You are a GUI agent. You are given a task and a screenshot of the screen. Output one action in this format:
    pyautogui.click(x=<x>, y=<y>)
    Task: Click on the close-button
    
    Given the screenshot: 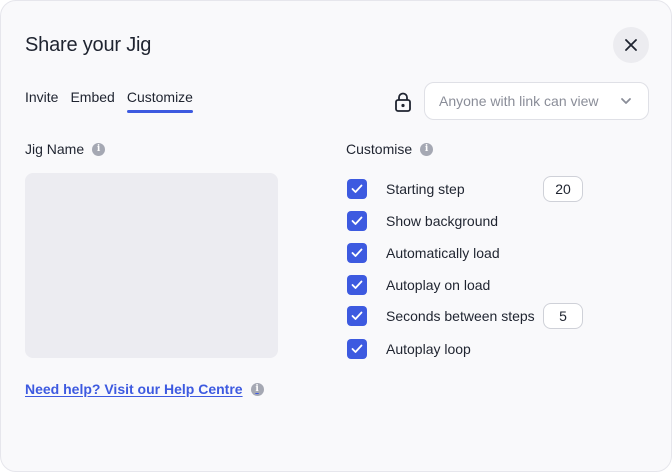 What is the action you would take?
    pyautogui.click(x=631, y=45)
    